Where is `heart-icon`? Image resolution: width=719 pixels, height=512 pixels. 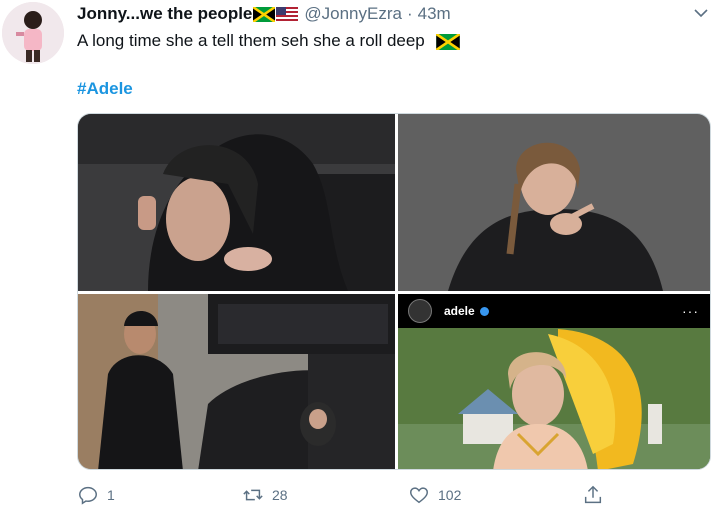
heart-icon is located at coordinates (419, 495).